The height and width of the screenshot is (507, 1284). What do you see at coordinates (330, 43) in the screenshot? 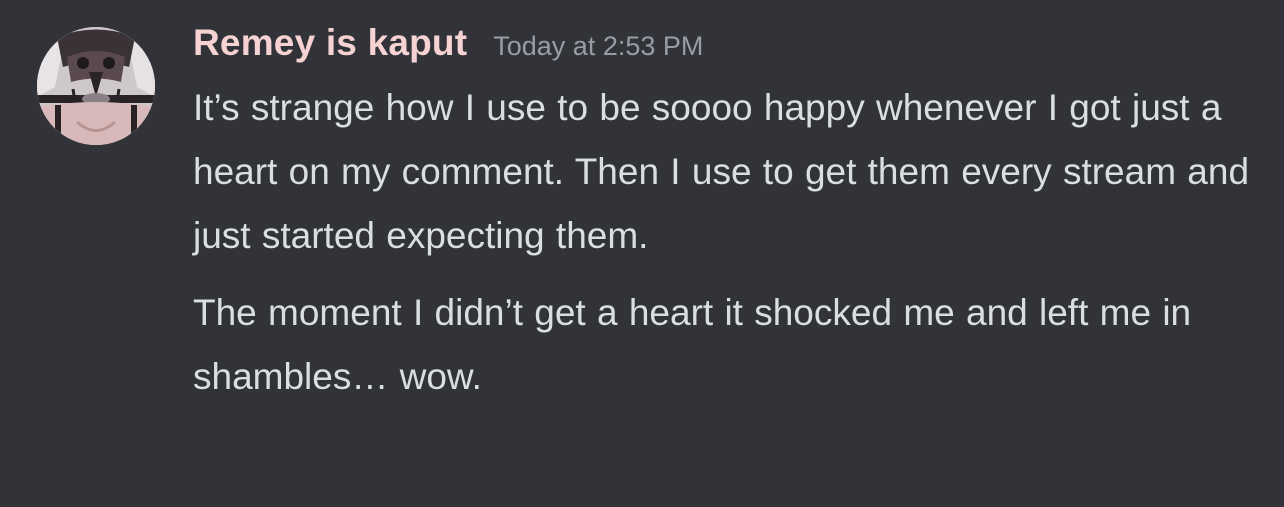
I see `username: Remey is kaput` at bounding box center [330, 43].